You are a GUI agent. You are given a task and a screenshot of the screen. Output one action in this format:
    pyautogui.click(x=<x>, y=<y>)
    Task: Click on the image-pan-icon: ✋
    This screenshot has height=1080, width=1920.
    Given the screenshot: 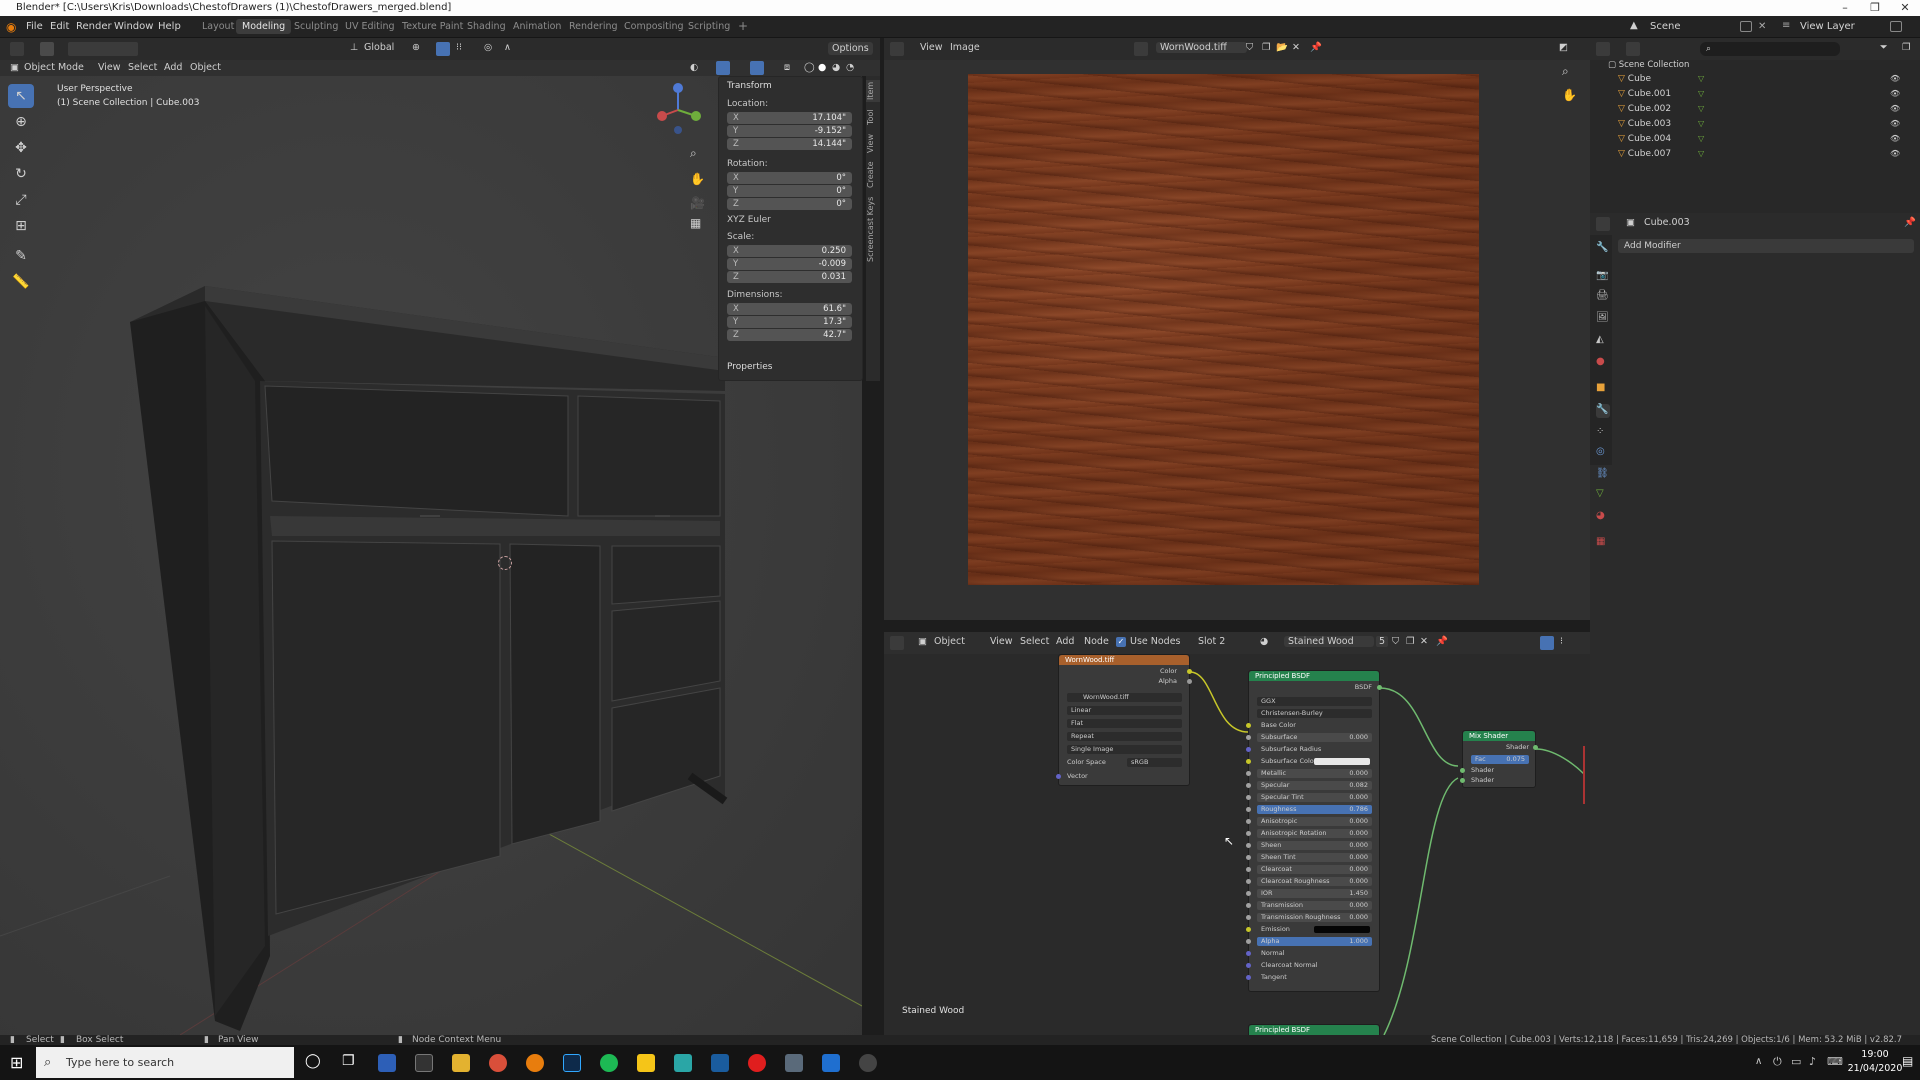 What is the action you would take?
    pyautogui.click(x=1569, y=95)
    